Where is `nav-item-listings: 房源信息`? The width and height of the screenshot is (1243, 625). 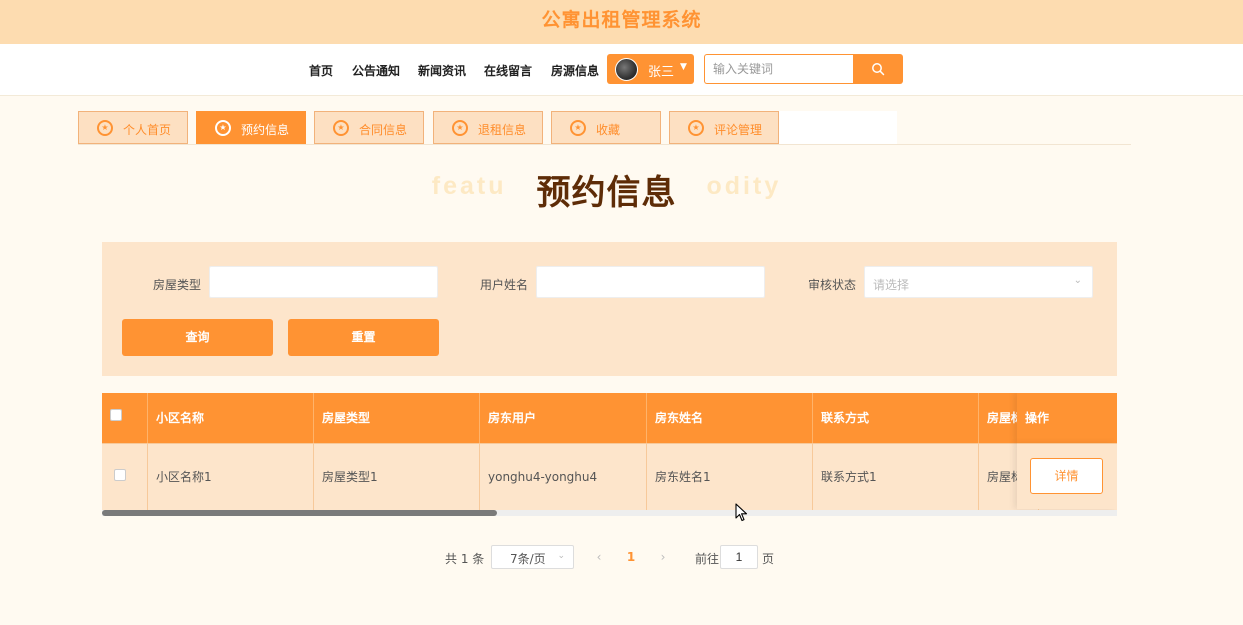 nav-item-listings: 房源信息 is located at coordinates (575, 70).